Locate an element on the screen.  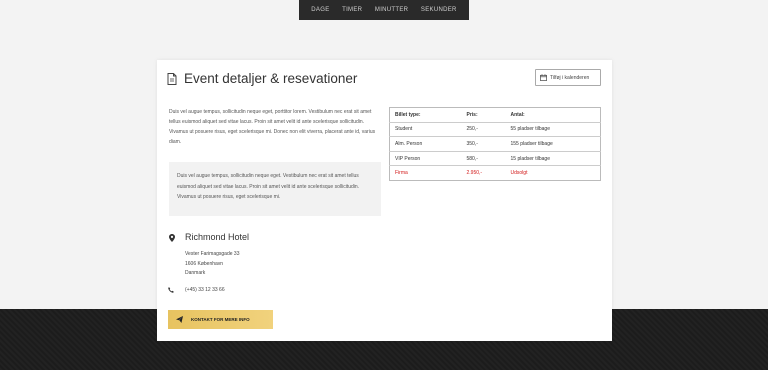
table-row: Alm. Person 350,- 155 pladser tilbage is located at coordinates (495, 144).